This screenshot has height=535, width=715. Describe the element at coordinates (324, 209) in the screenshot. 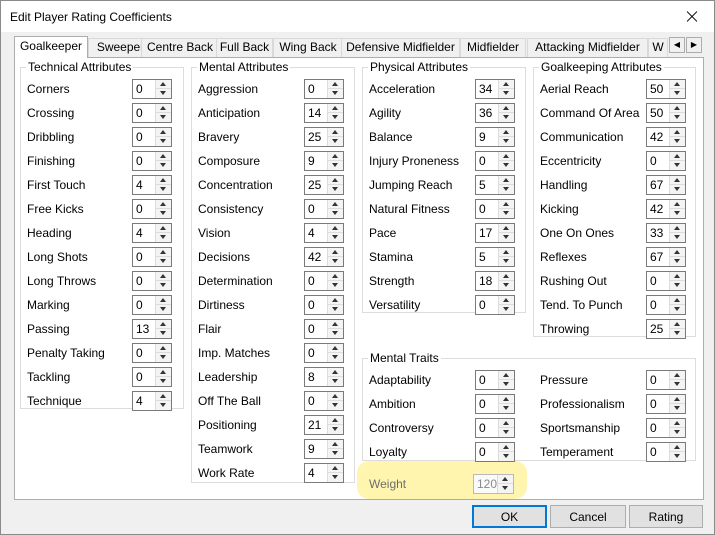

I see `consistency-spinner: 0` at that location.